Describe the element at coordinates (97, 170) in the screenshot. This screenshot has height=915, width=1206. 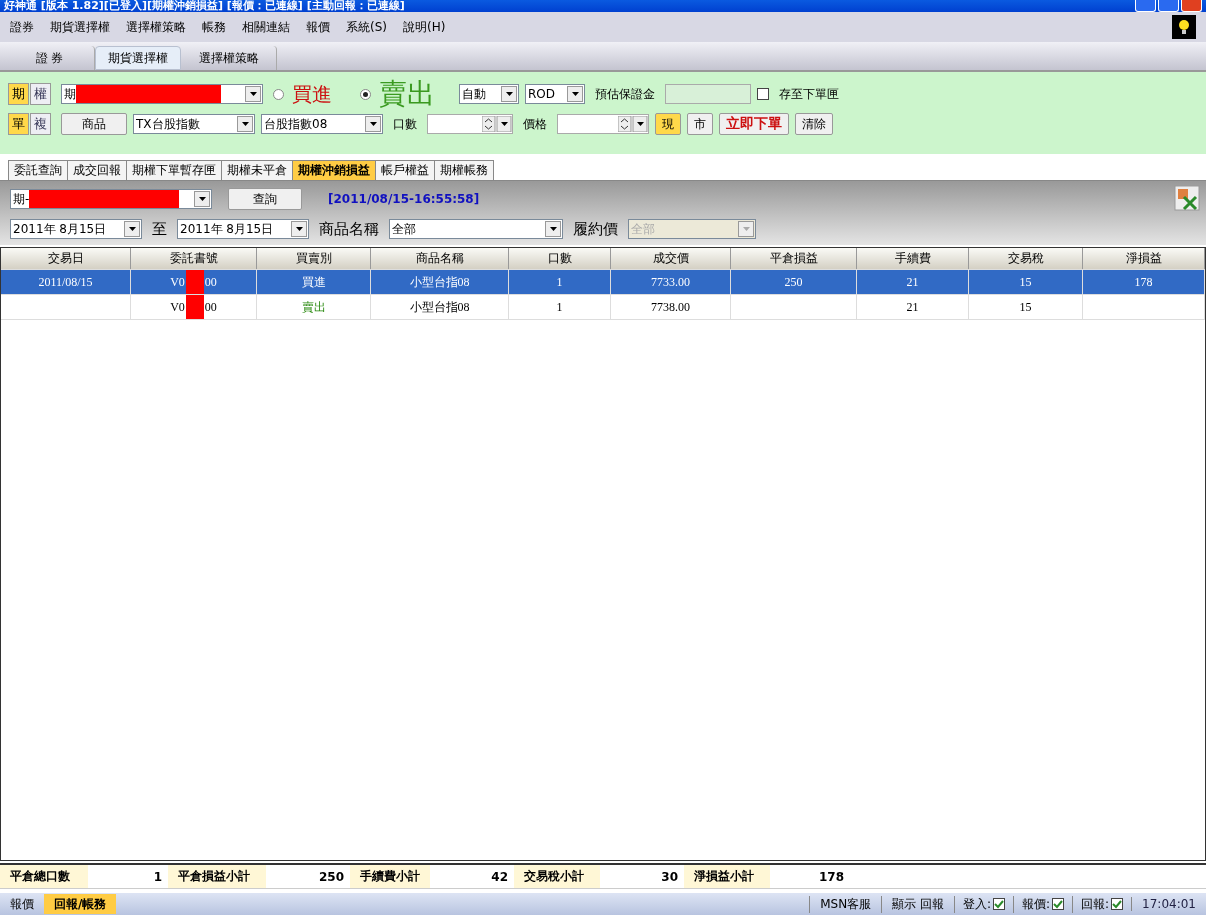
I see `sub-tab: 成交回報` at that location.